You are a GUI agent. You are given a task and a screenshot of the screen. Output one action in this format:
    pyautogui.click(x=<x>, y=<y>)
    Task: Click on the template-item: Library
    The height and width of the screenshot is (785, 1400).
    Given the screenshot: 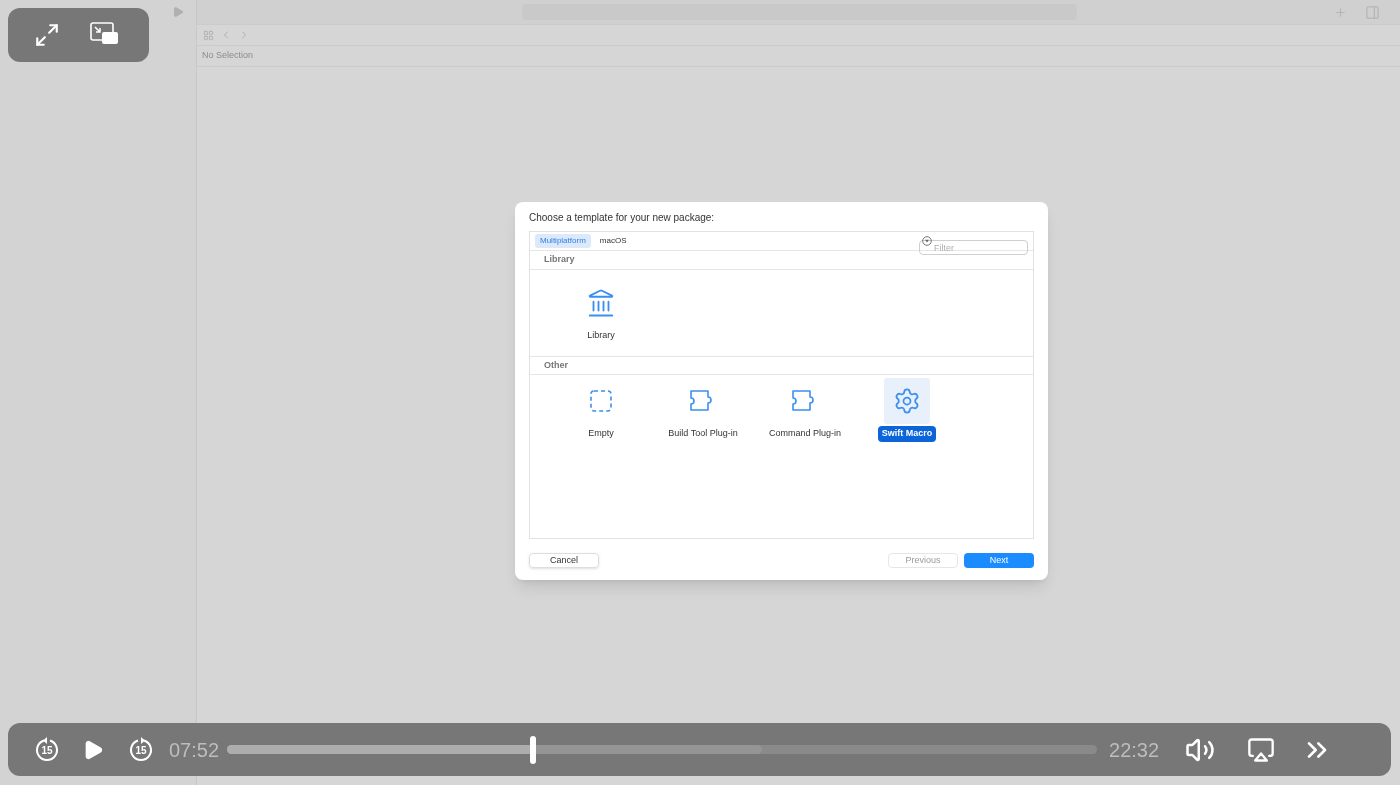 What is the action you would take?
    pyautogui.click(x=601, y=318)
    